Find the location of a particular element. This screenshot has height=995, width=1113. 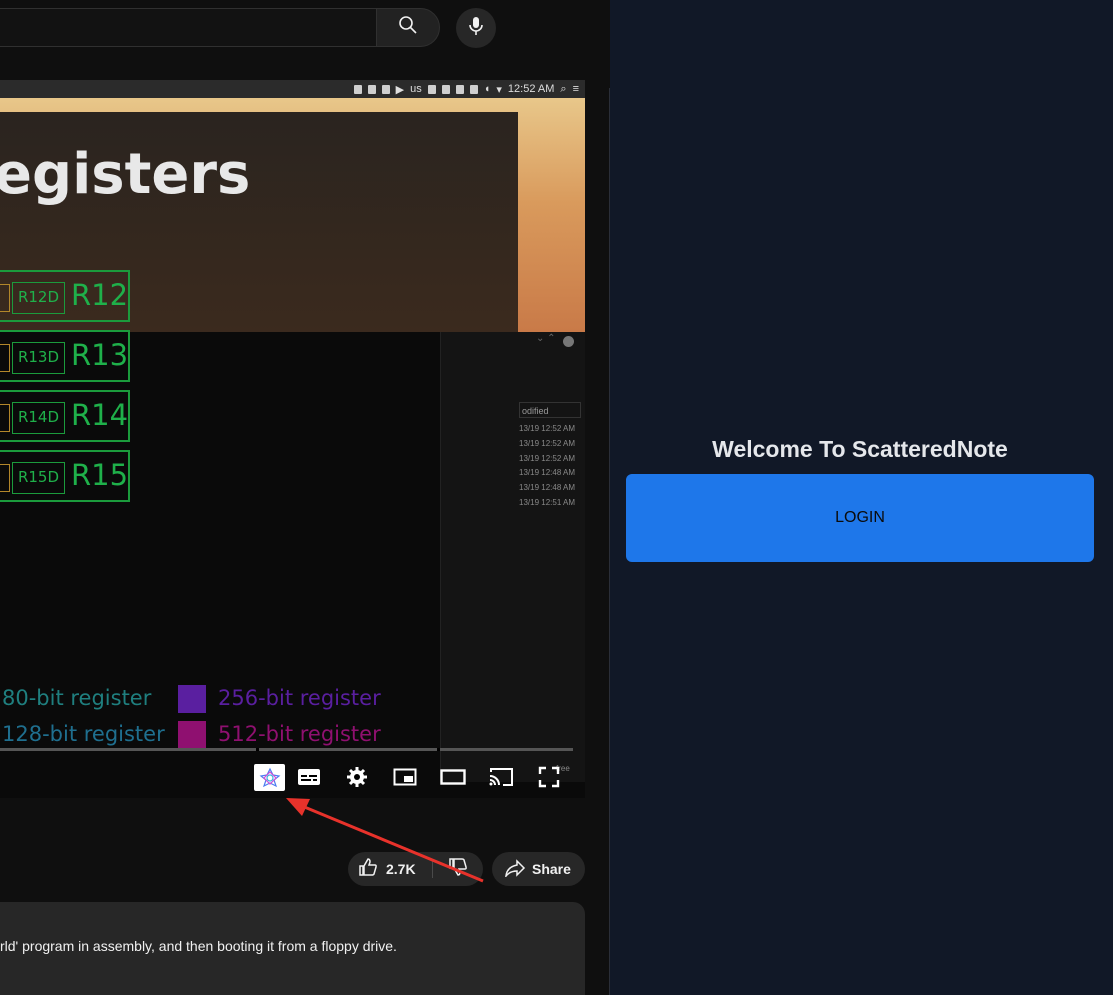

fullscreen-icon is located at coordinates (549, 777).